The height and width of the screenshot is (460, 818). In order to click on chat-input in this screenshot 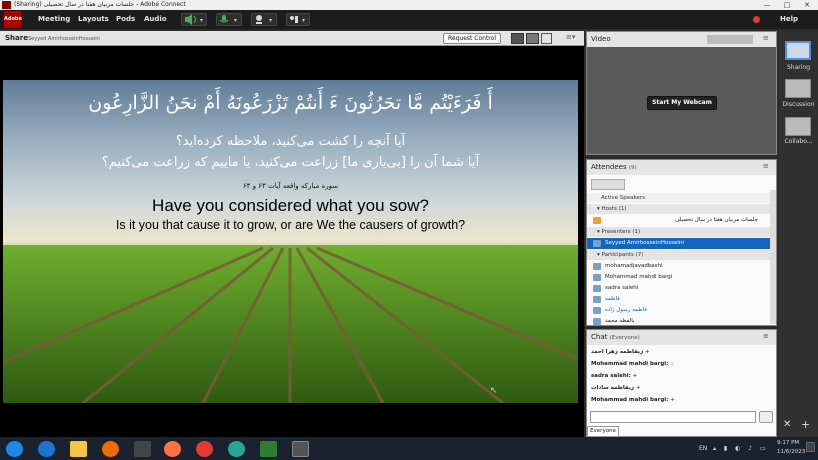, I will do `click(673, 417)`.